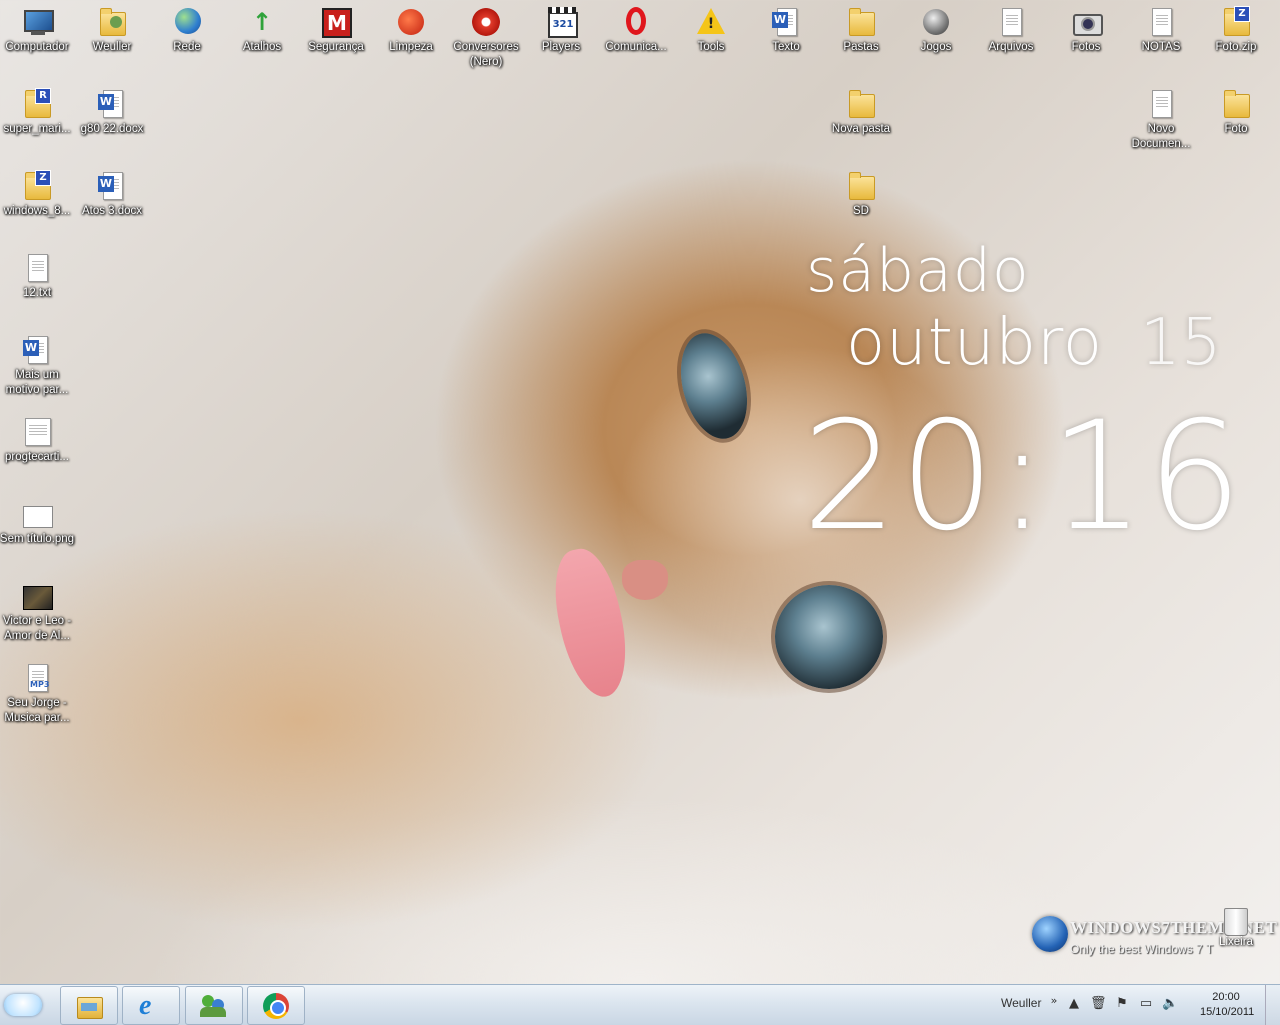 The height and width of the screenshot is (1025, 1280). What do you see at coordinates (918, 271) in the screenshot?
I see `clock-day: sábado` at bounding box center [918, 271].